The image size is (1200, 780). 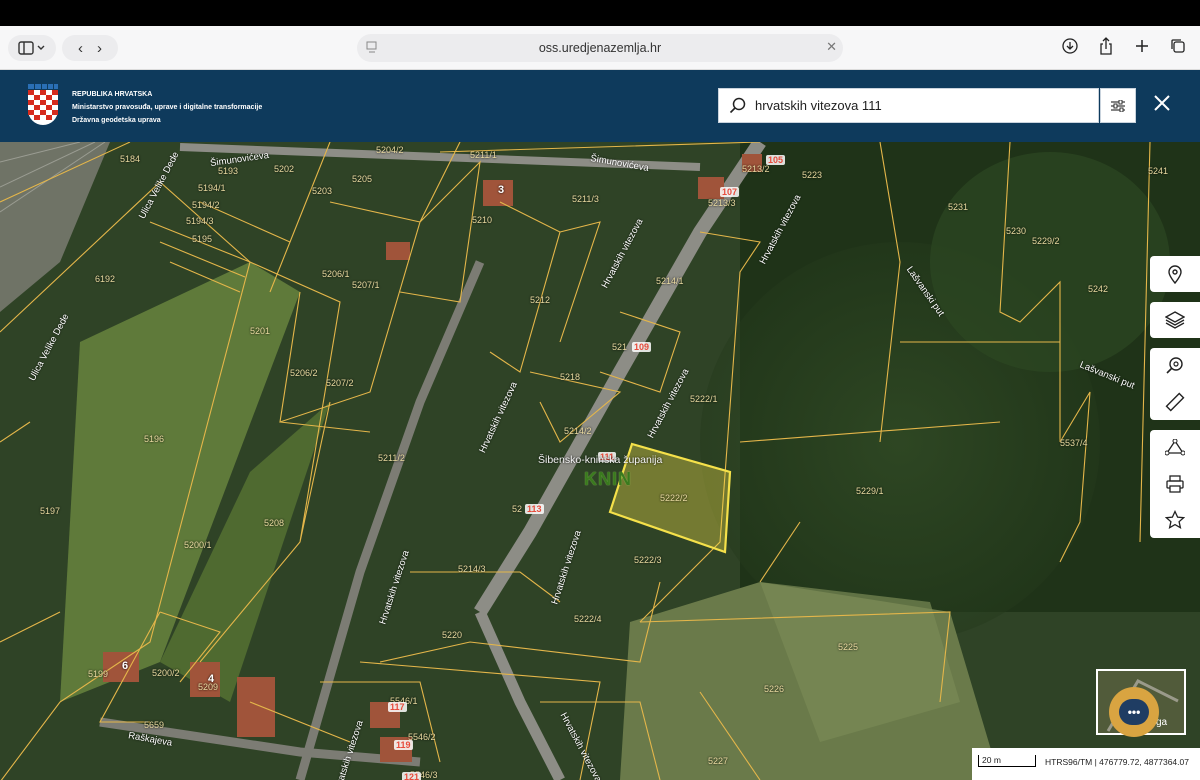 I want to click on parcel-label: 5212, so click(x=540, y=300).